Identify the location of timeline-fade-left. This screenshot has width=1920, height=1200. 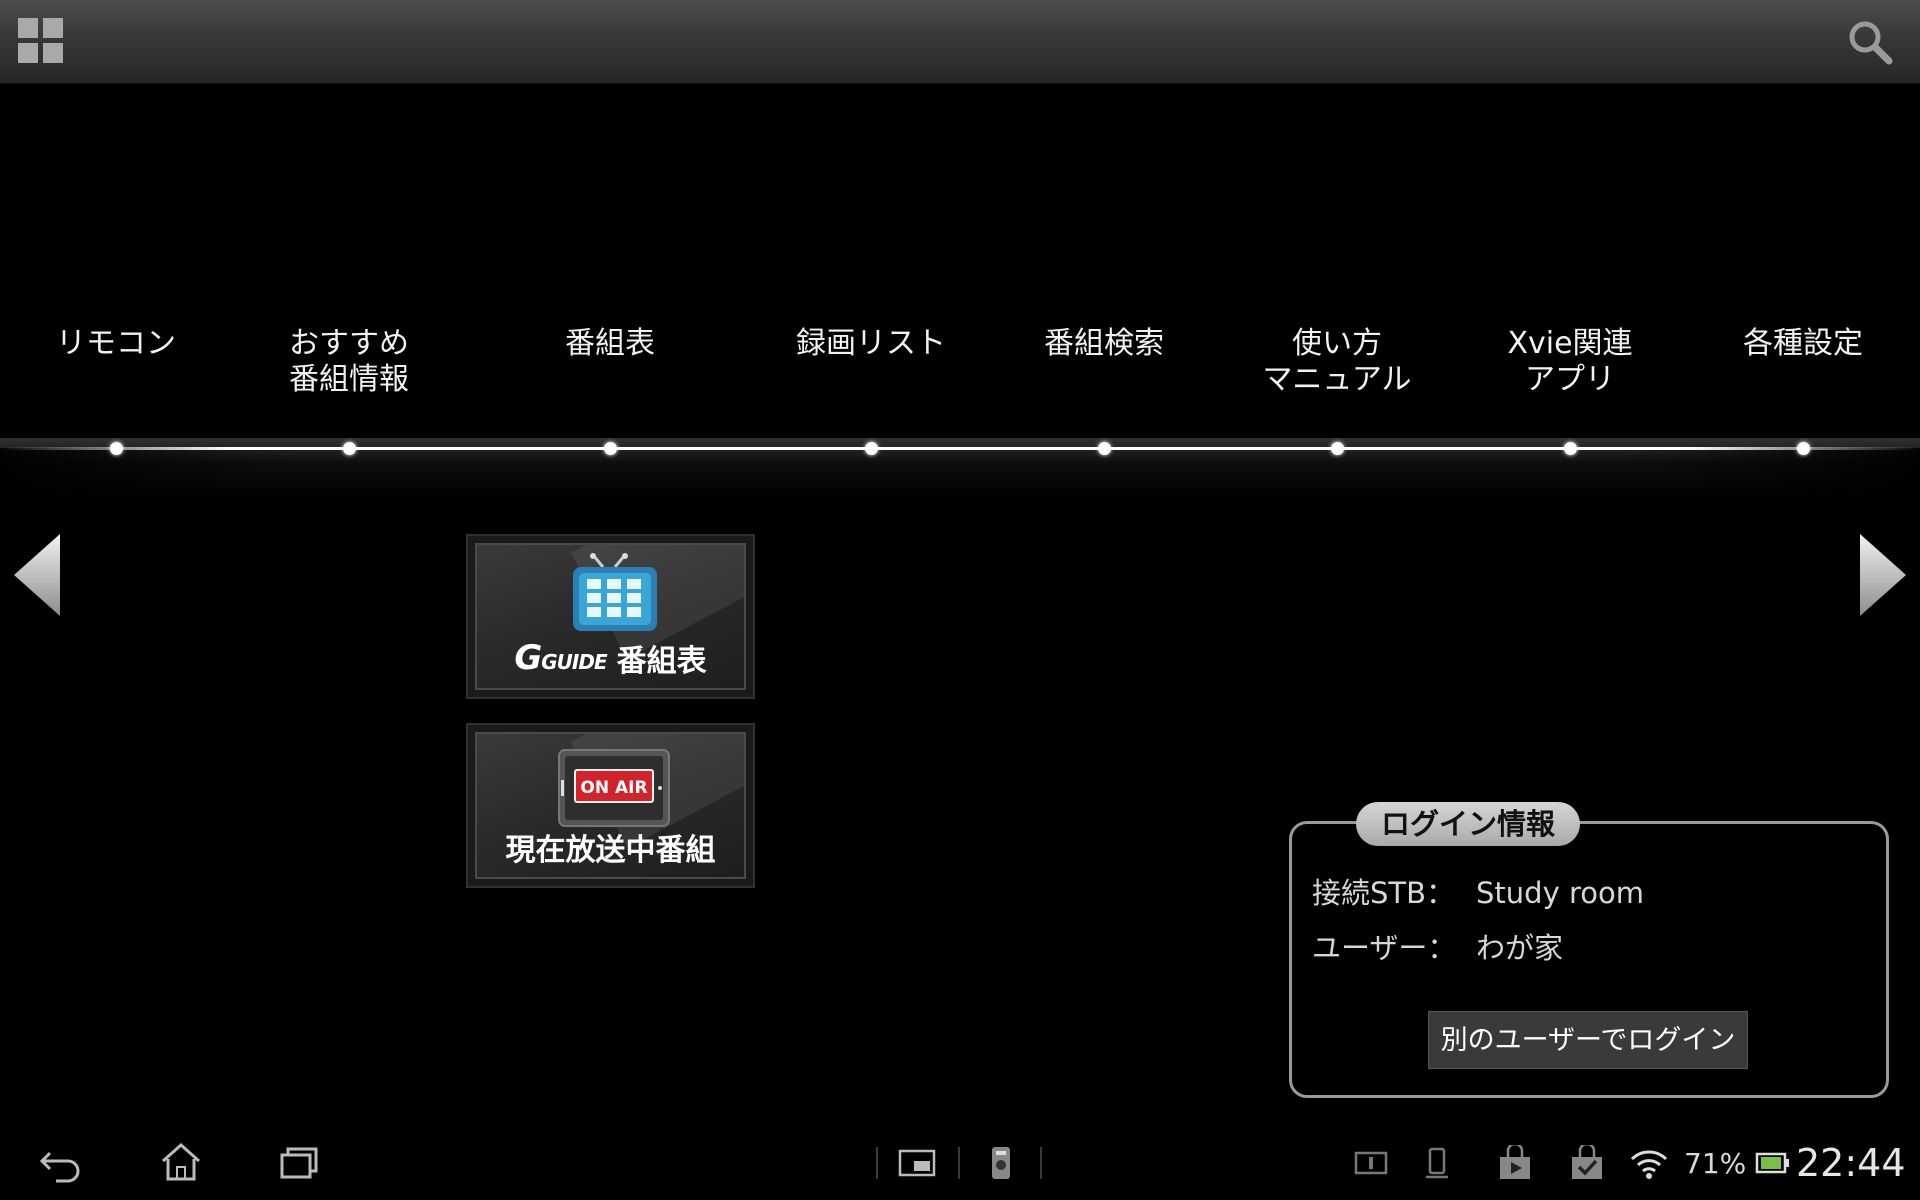
(150, 471).